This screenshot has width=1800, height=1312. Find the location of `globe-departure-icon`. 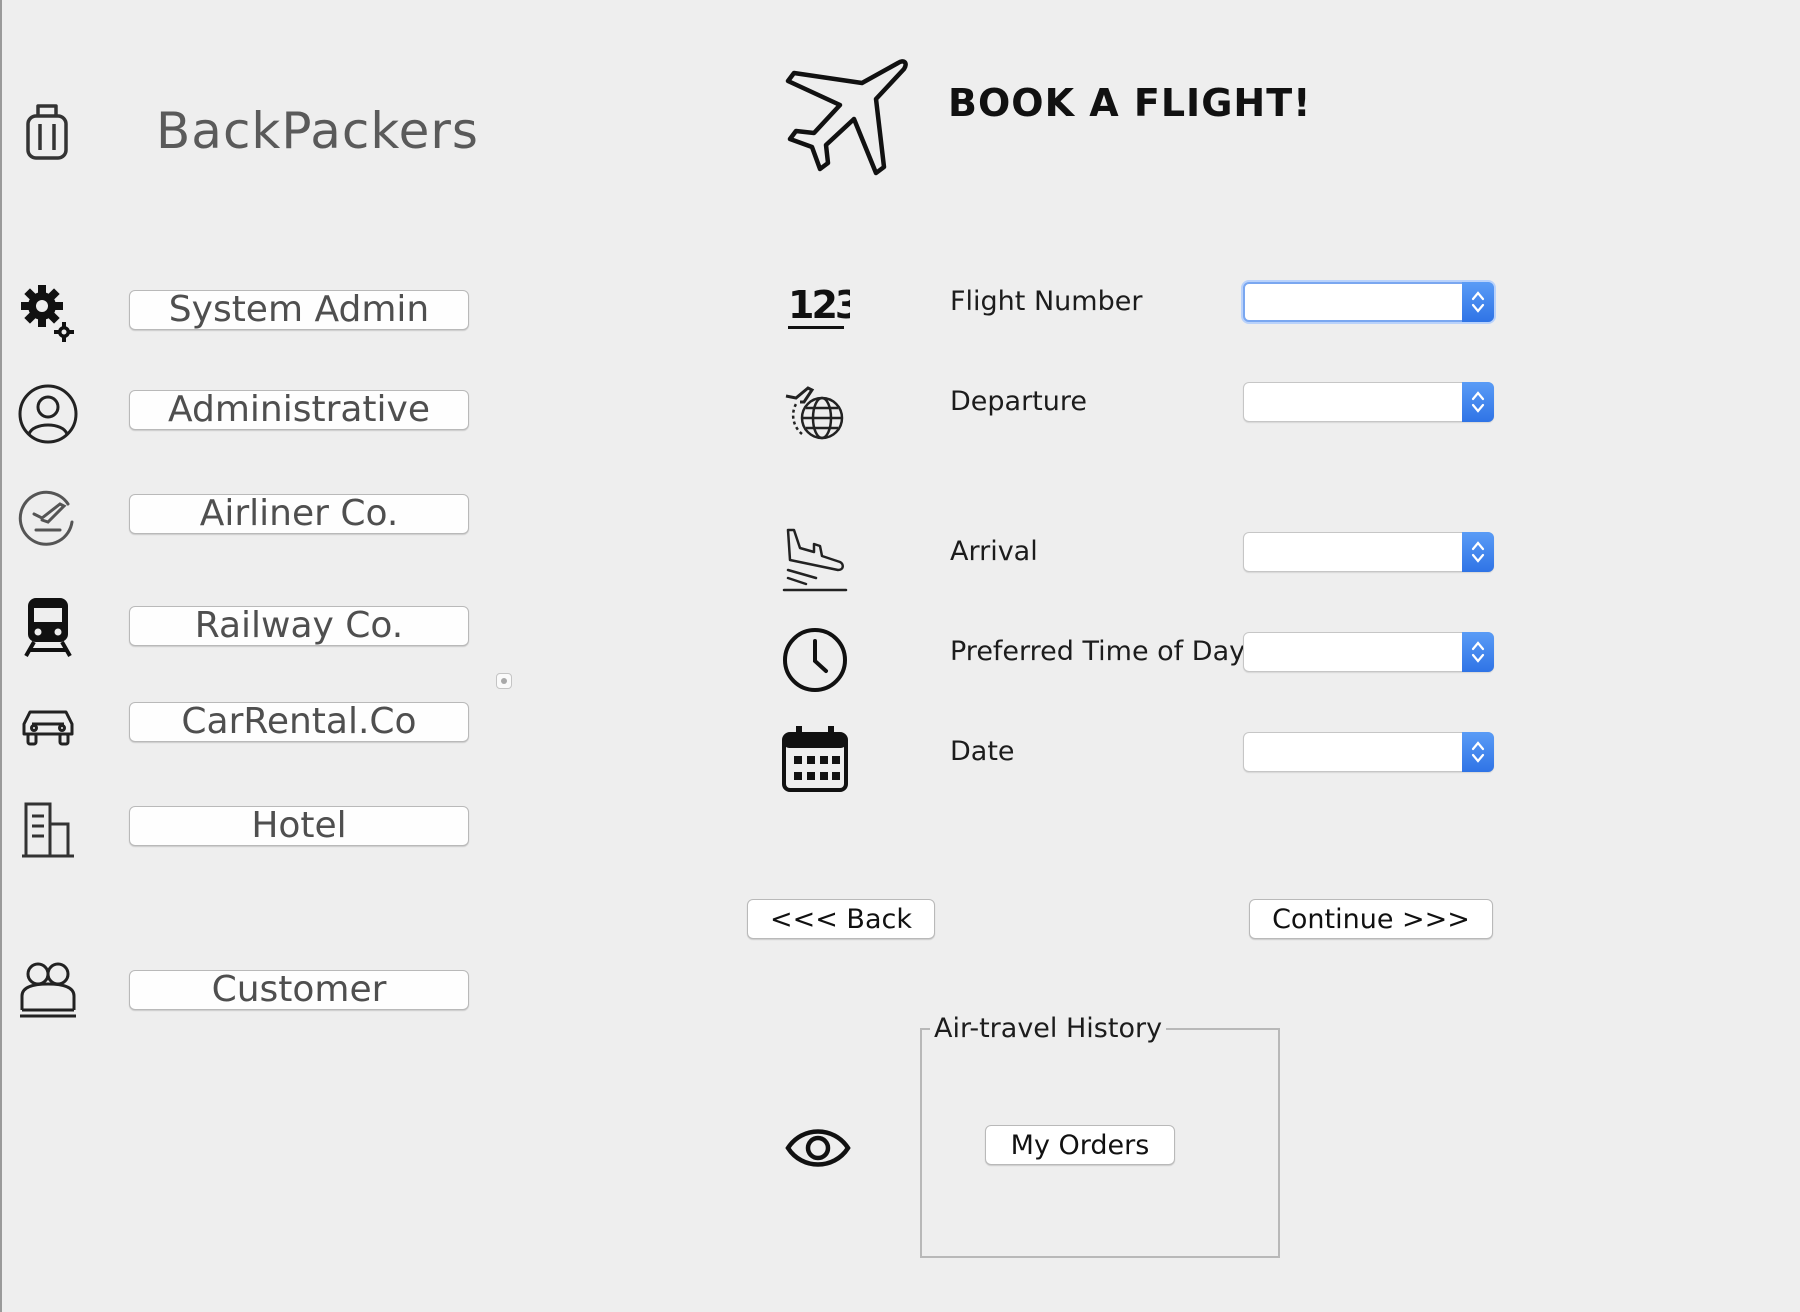

globe-departure-icon is located at coordinates (815, 409).